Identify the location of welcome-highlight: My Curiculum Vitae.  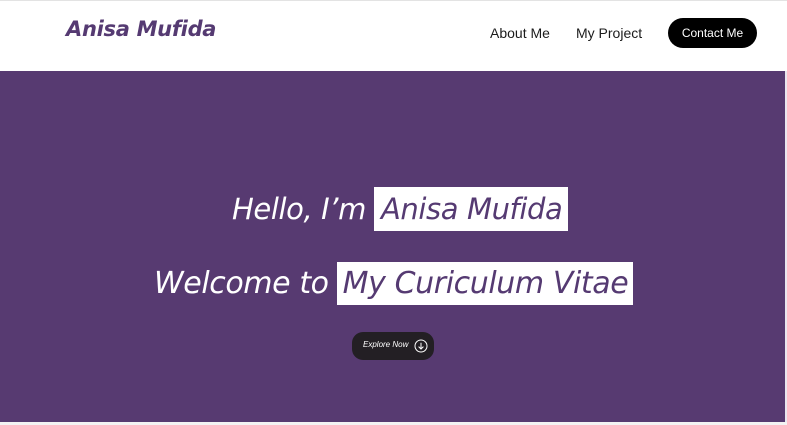
(485, 283).